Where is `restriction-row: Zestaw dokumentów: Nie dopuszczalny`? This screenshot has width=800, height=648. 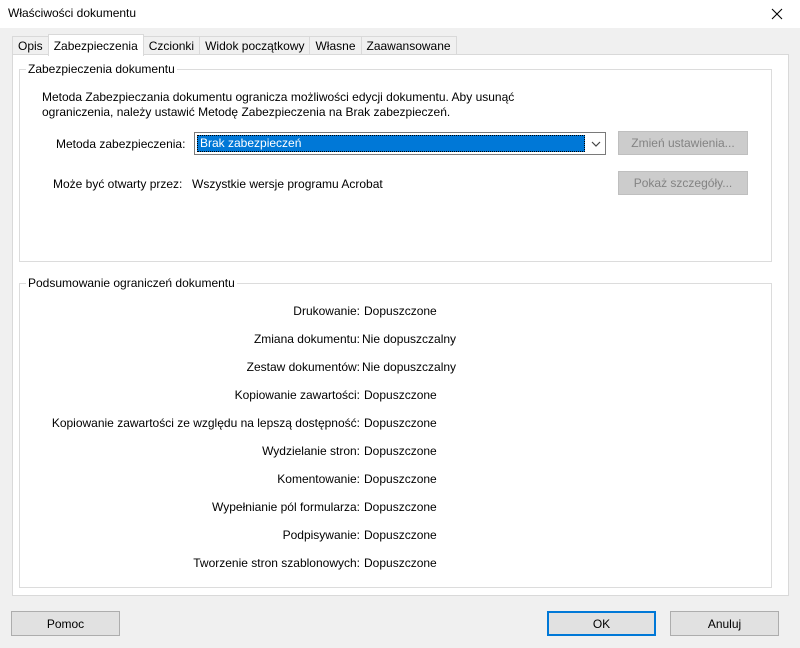
restriction-row: Zestaw dokumentów: Nie dopuszczalny is located at coordinates (400, 368).